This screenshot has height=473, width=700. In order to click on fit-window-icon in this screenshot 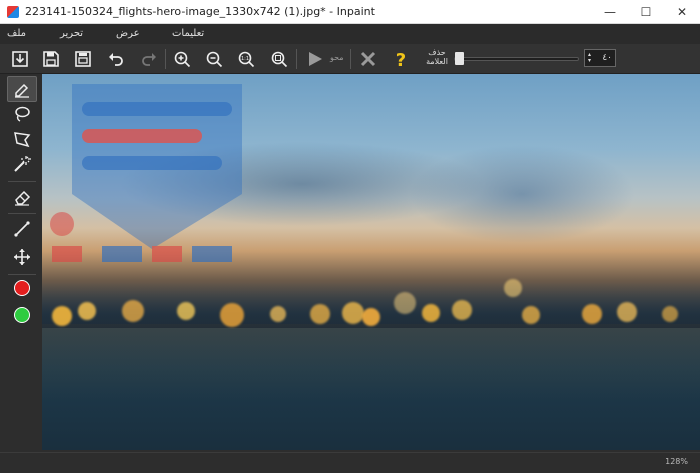, I will do `click(279, 59)`.